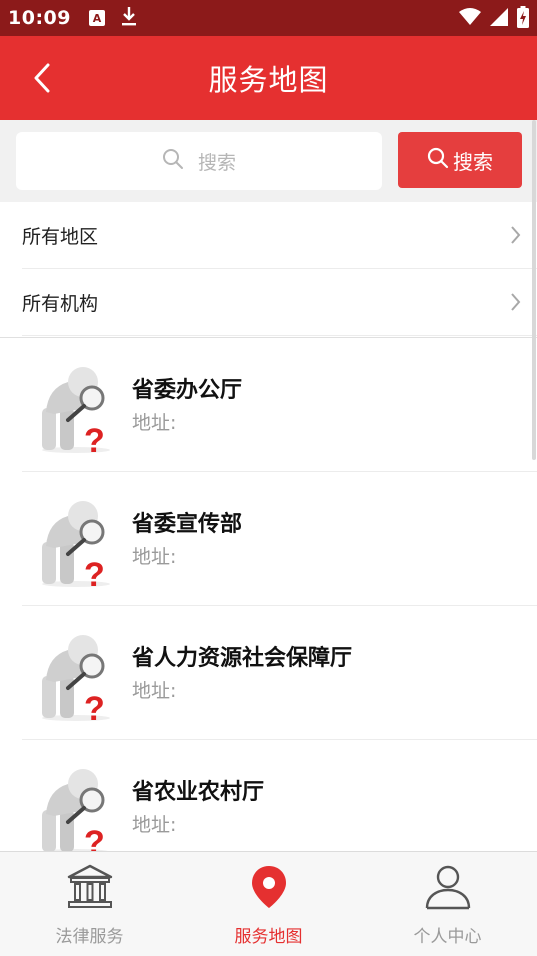 The width and height of the screenshot is (537, 956). Describe the element at coordinates (470, 19) in the screenshot. I see `wifi-icon` at that location.